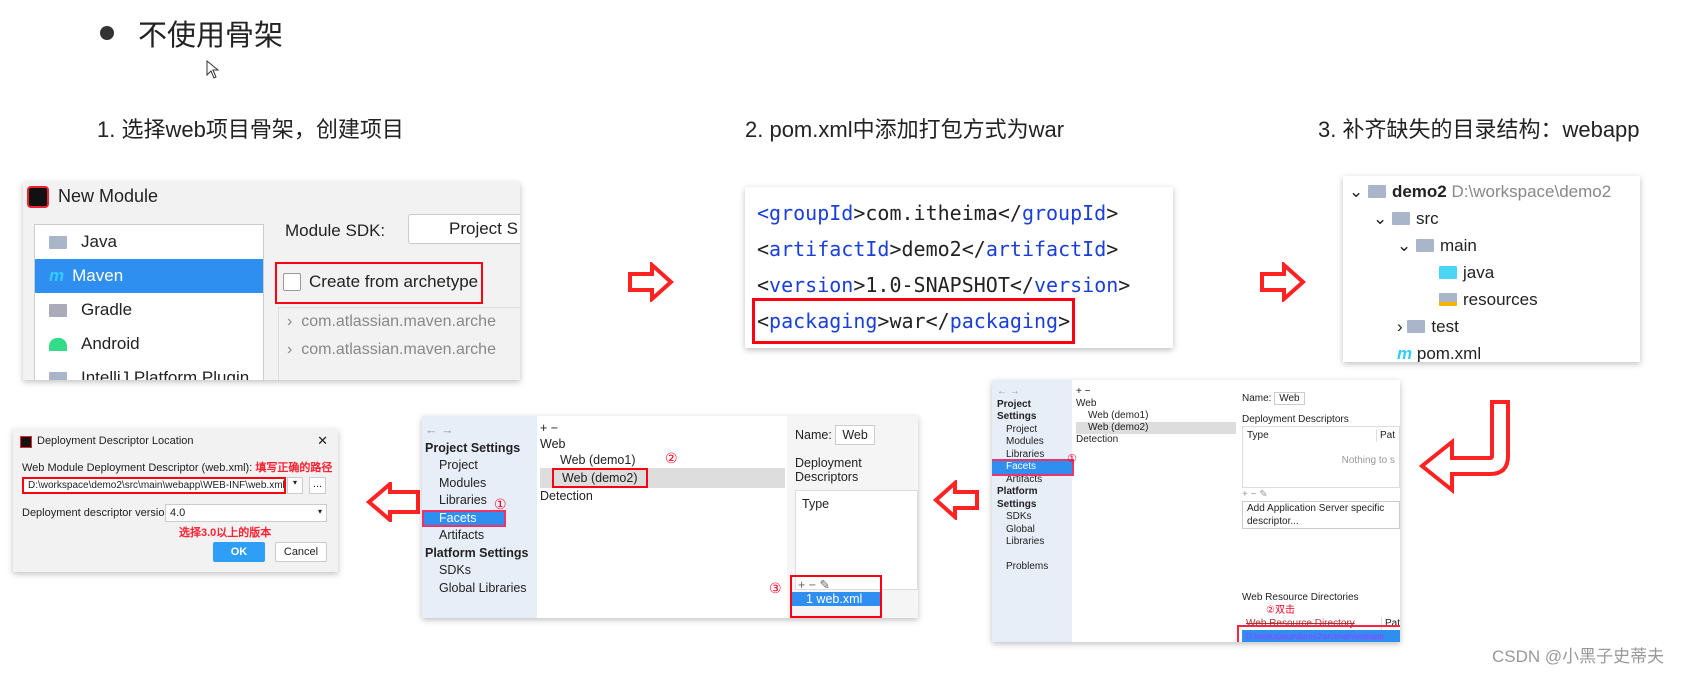 The image size is (1700, 673). What do you see at coordinates (1479, 129) in the screenshot?
I see `step-3-label: 3. 补齐缺失的目录结构：webapp` at bounding box center [1479, 129].